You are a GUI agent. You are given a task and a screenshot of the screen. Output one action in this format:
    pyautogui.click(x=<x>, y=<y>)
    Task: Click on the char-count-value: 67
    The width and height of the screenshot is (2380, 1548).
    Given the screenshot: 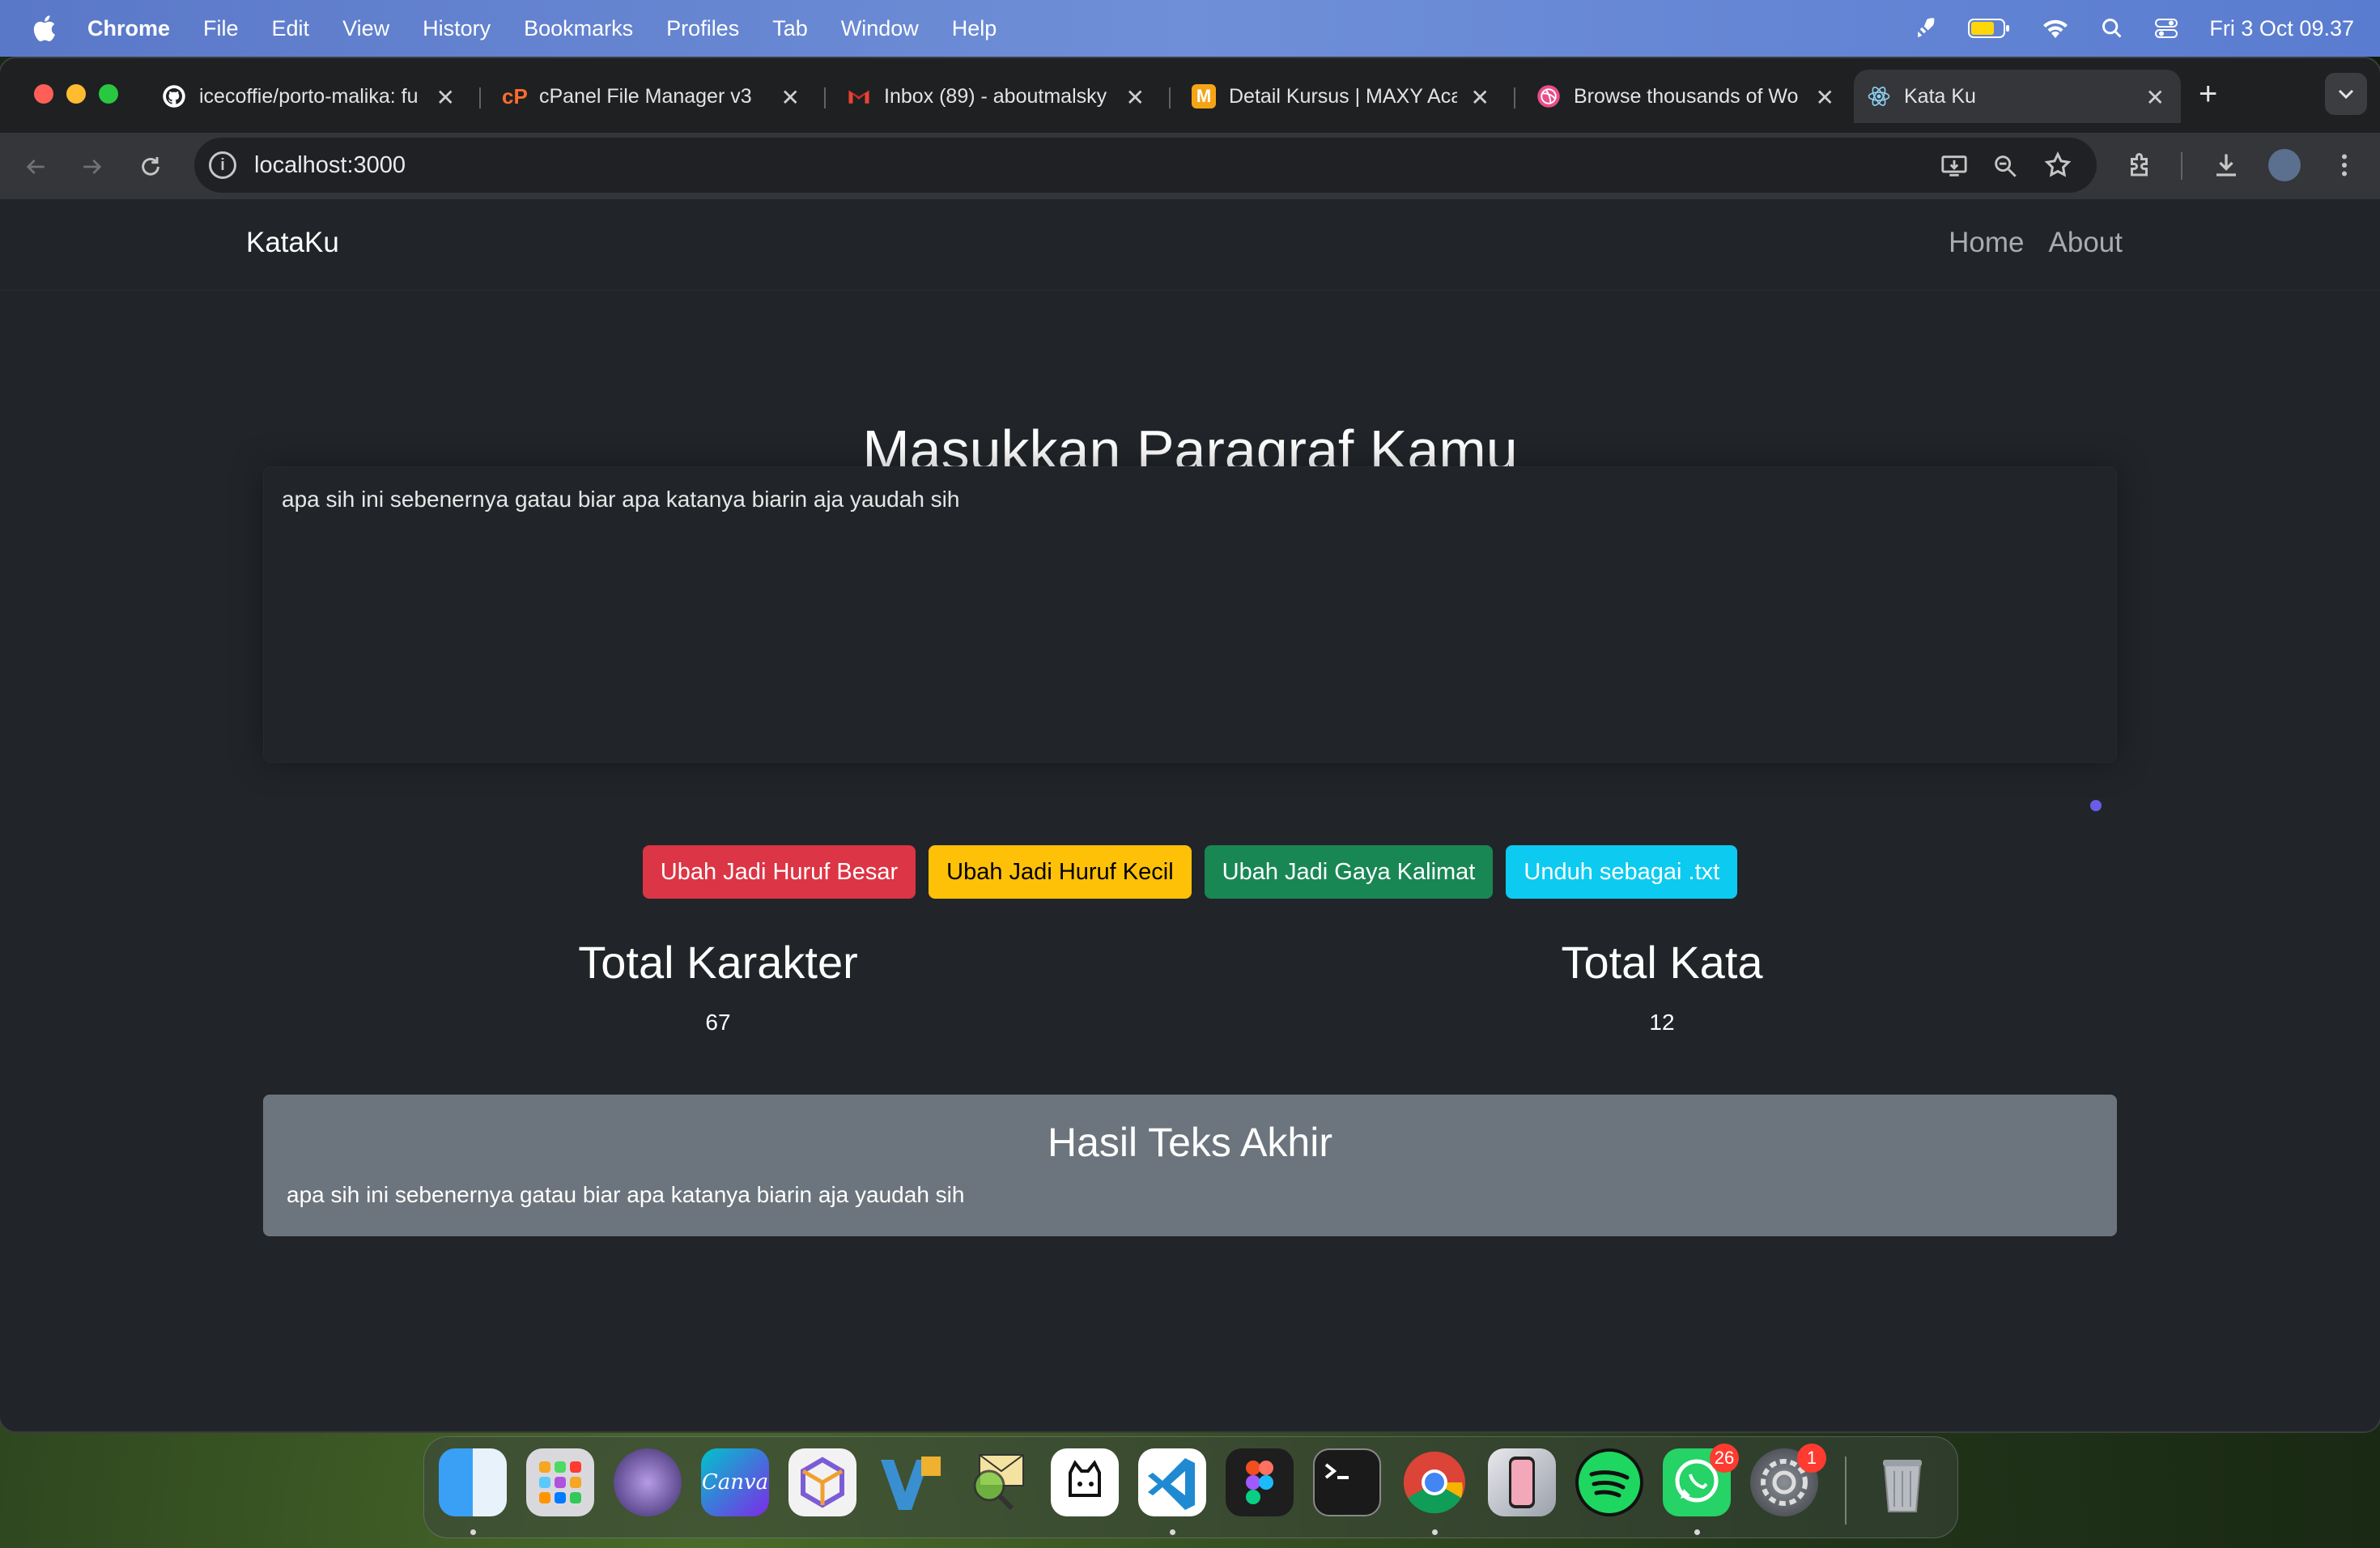 What is the action you would take?
    pyautogui.click(x=718, y=1022)
    